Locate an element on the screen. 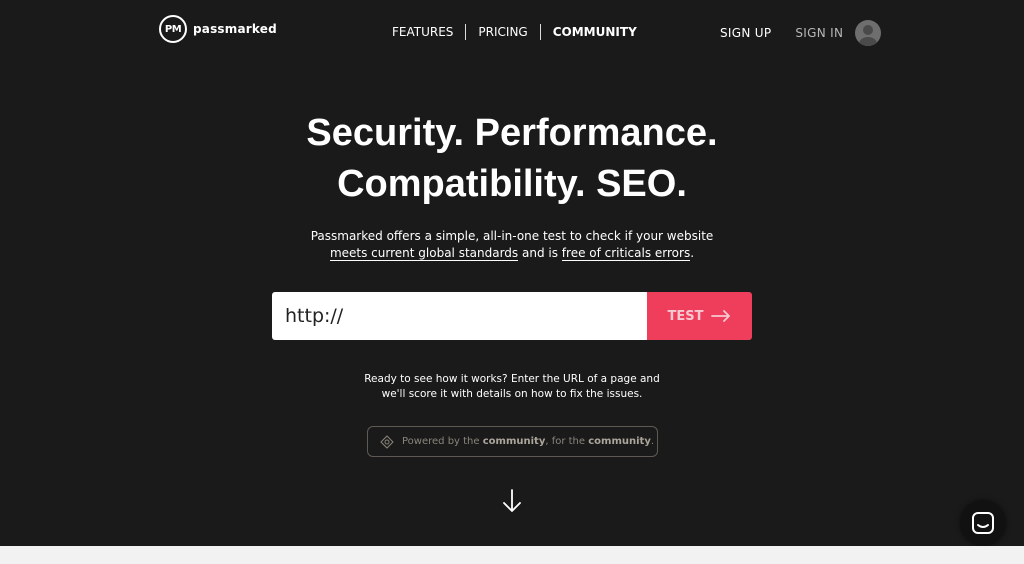 The image size is (1024, 564). test-button: TEST is located at coordinates (699, 316).